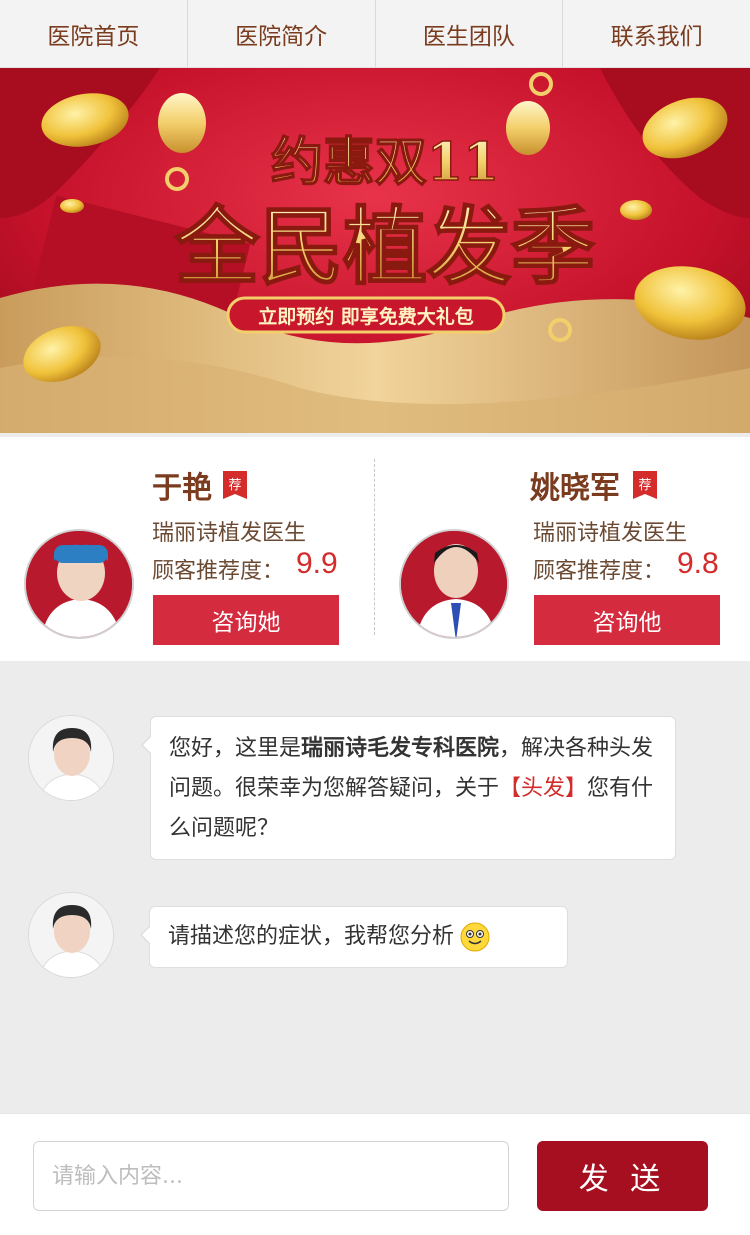  I want to click on consult-him-button: 咨询他, so click(627, 620).